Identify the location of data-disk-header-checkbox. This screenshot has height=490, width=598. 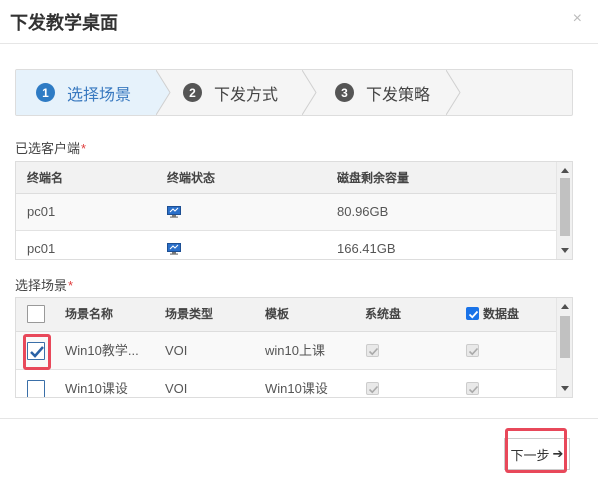
(472, 313).